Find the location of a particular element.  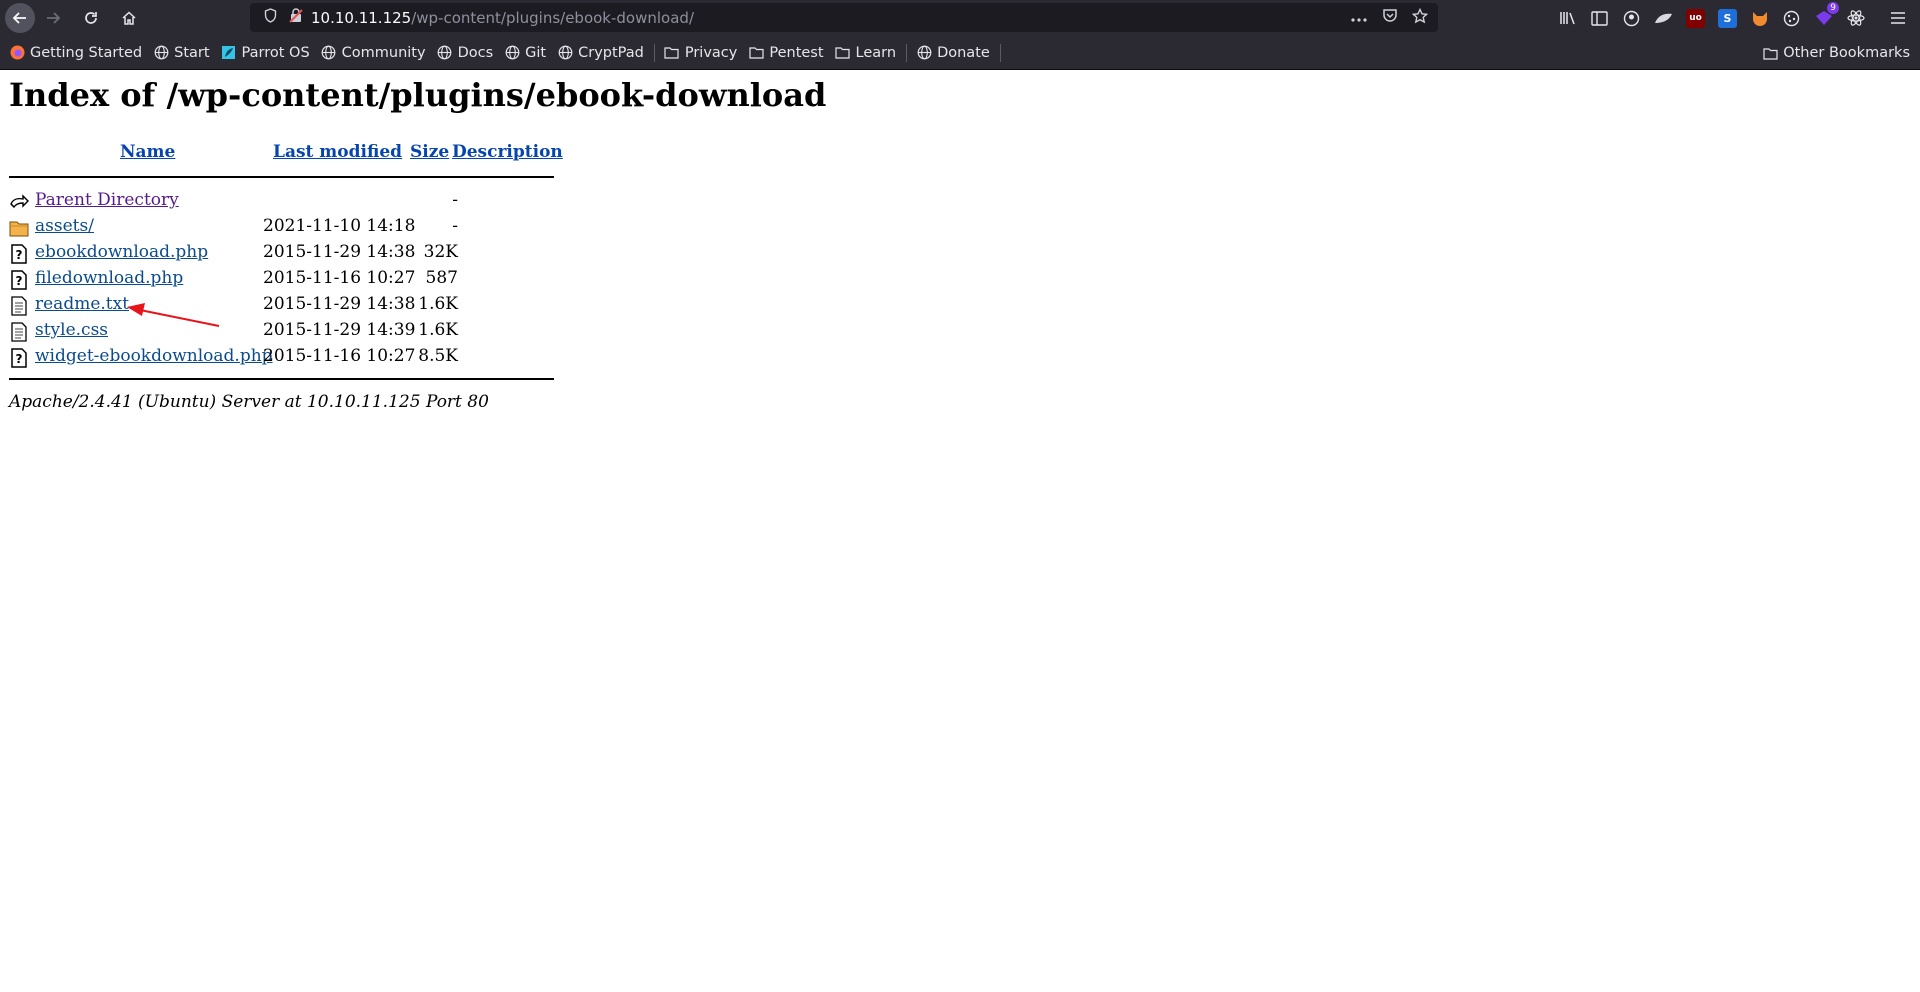

back-button is located at coordinates (20, 18).